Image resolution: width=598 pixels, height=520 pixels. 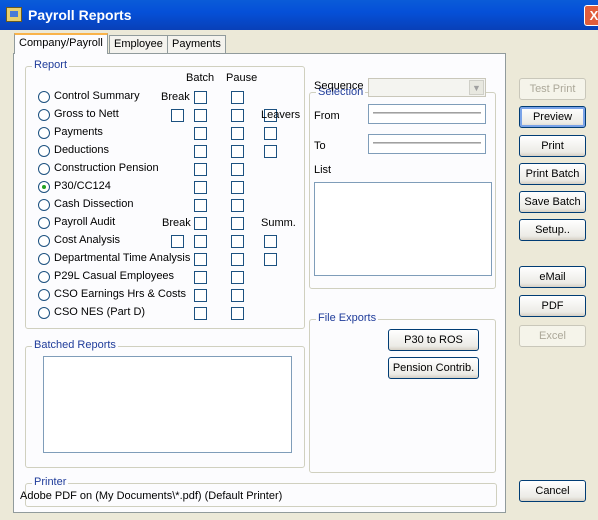 What do you see at coordinates (427, 144) in the screenshot?
I see `to-field` at bounding box center [427, 144].